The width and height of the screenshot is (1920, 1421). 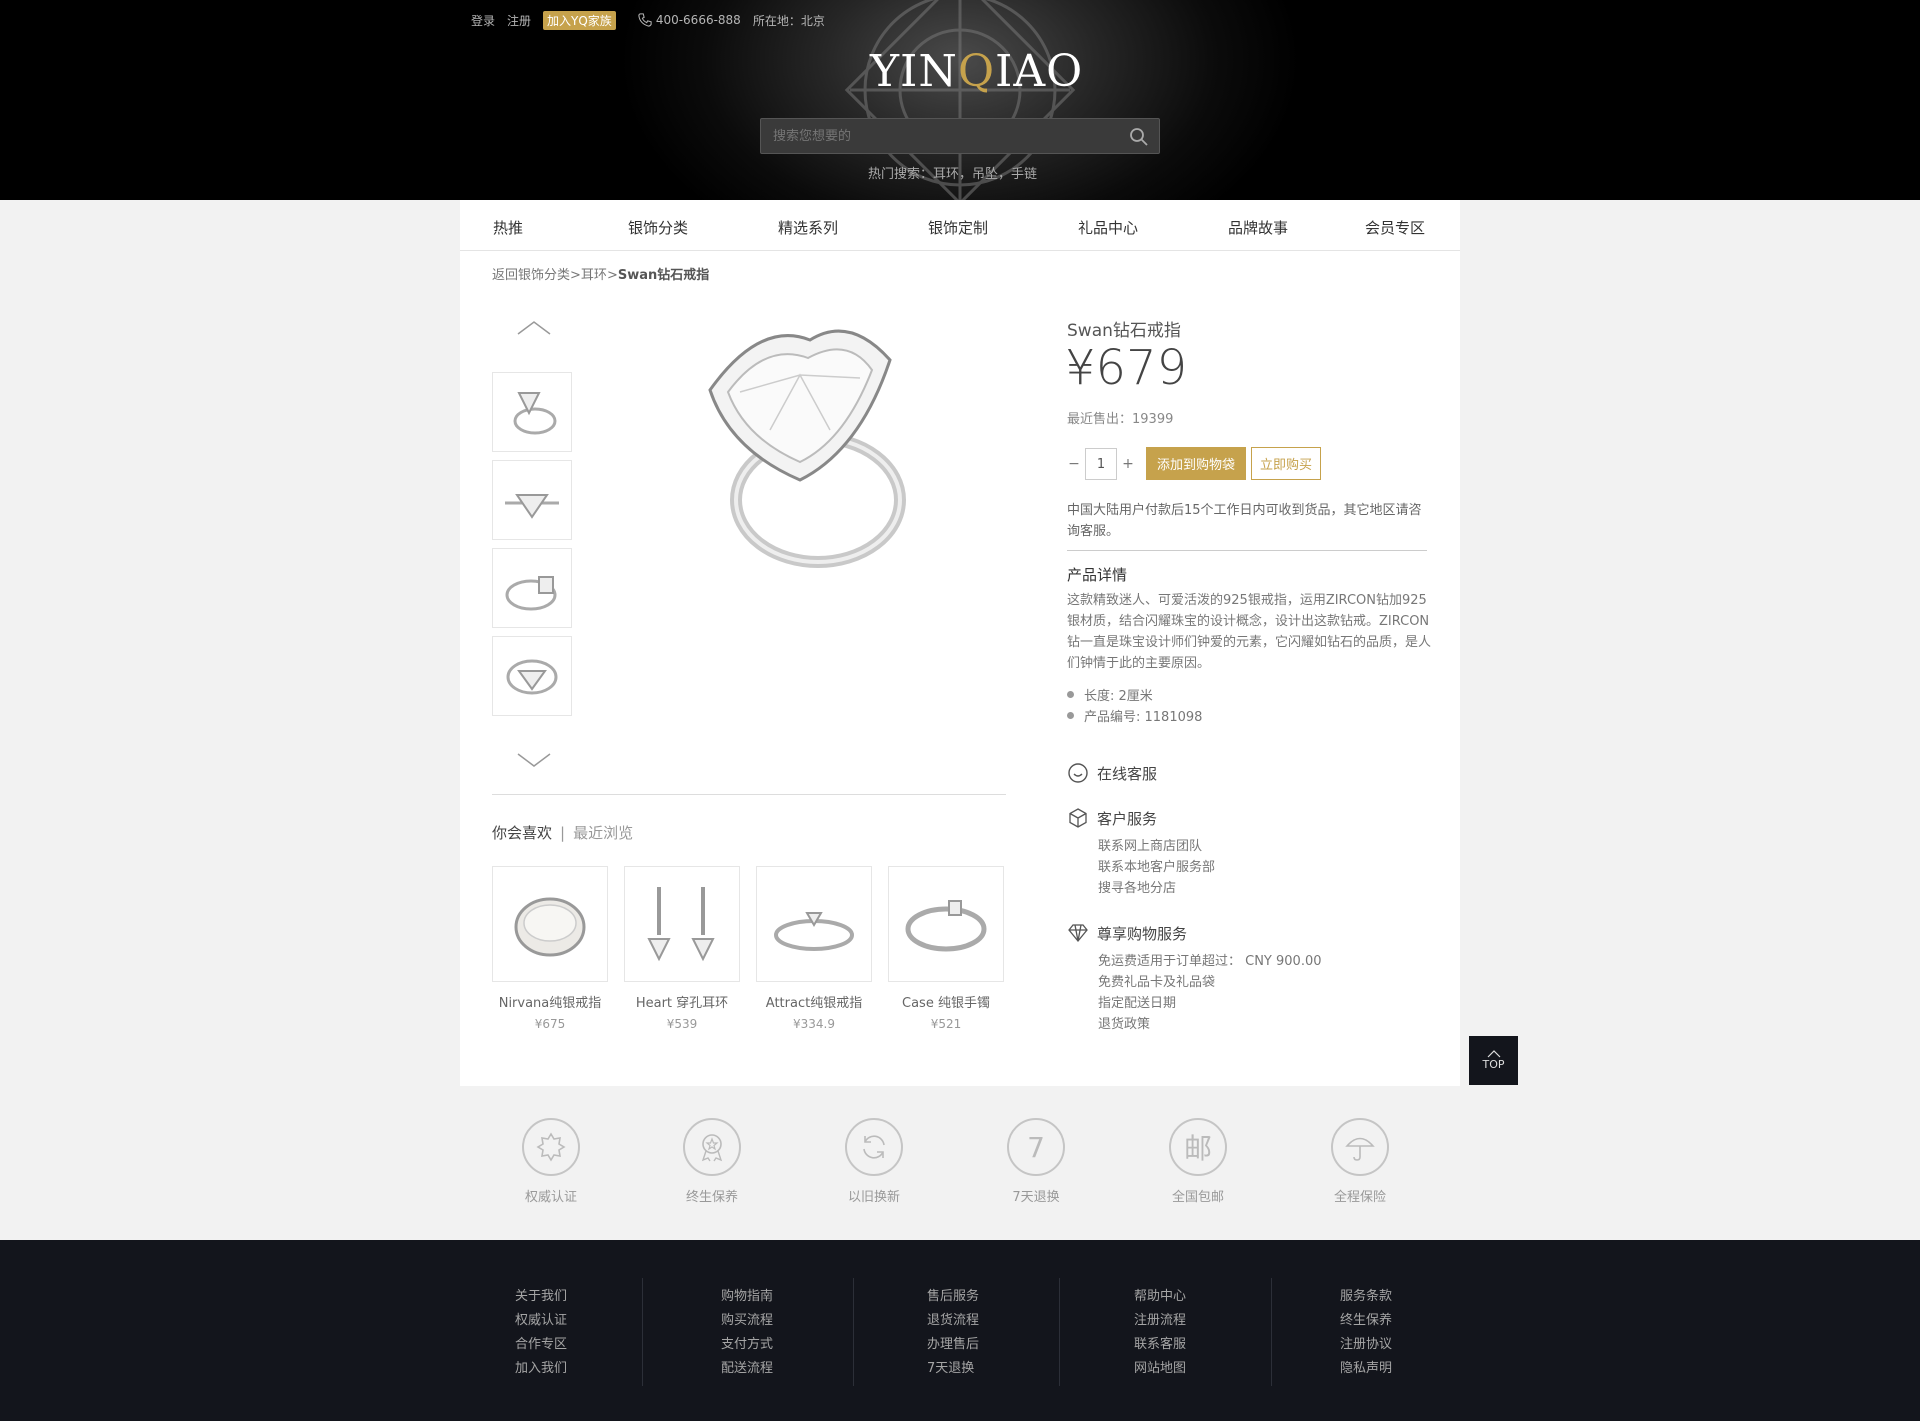 What do you see at coordinates (1036, 1147) in the screenshot?
I see `seven-icon: 7` at bounding box center [1036, 1147].